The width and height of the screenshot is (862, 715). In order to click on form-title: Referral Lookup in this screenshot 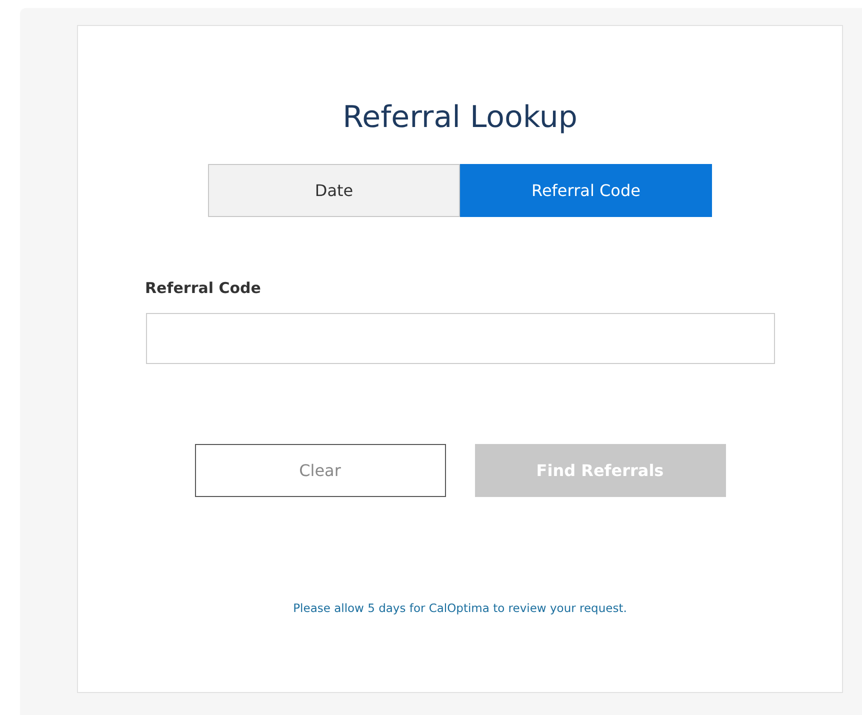, I will do `click(460, 118)`.